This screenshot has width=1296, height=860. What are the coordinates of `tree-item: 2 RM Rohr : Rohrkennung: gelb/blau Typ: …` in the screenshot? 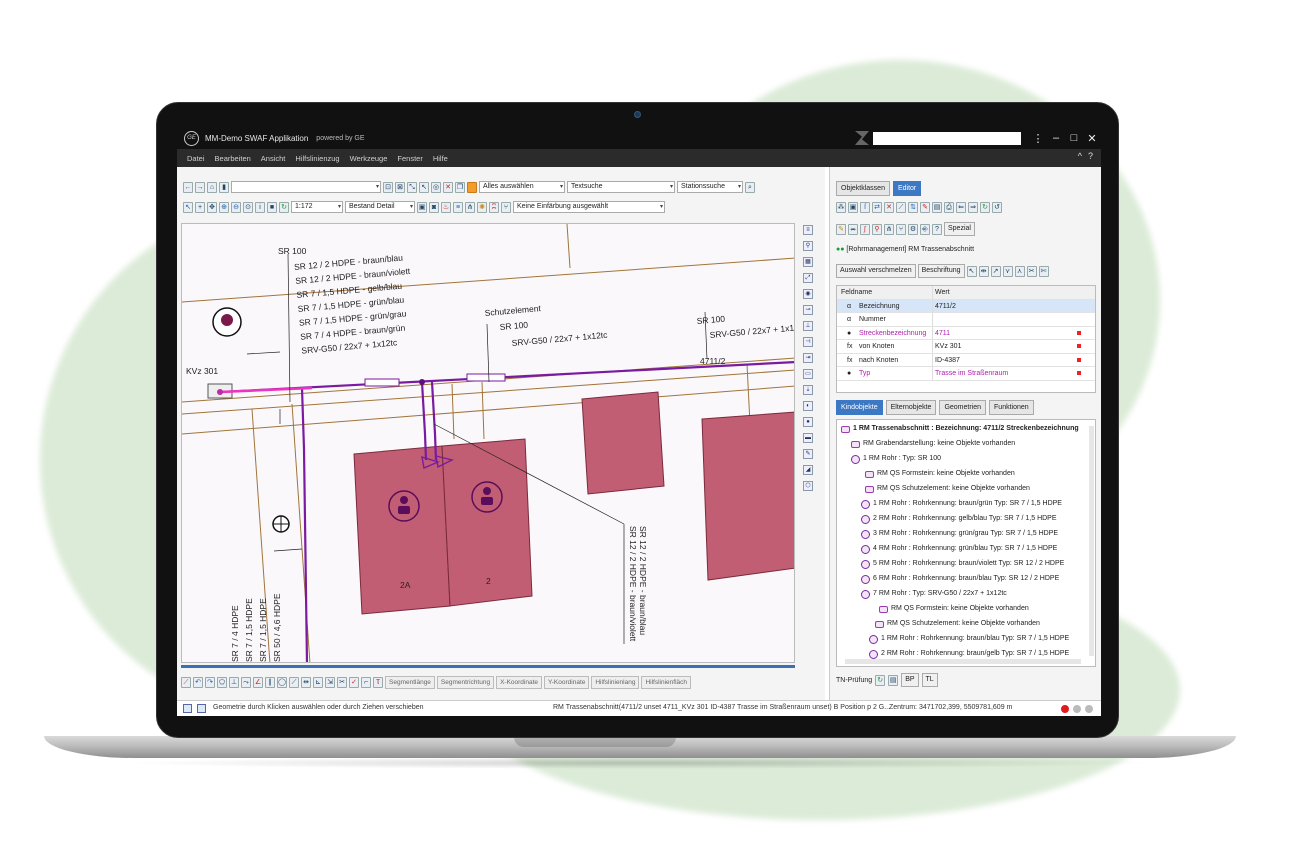 It's located at (959, 519).